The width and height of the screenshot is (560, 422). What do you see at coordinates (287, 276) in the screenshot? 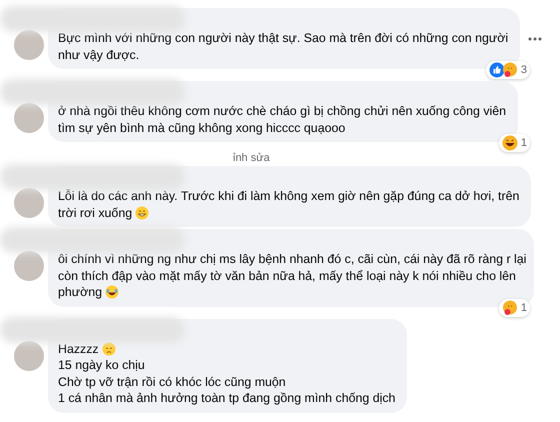
I see `comment-text: còn thích đập vào mặt mấy tờ văn bản nữa hả, mấy thể loại này k nói nhiều cho lên` at bounding box center [287, 276].